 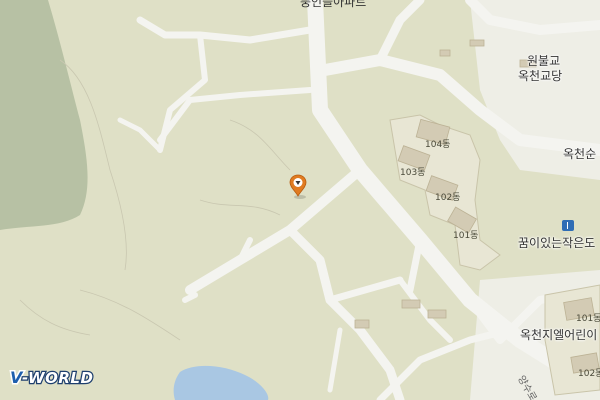 I want to click on building-label-101: 101동, so click(x=466, y=236).